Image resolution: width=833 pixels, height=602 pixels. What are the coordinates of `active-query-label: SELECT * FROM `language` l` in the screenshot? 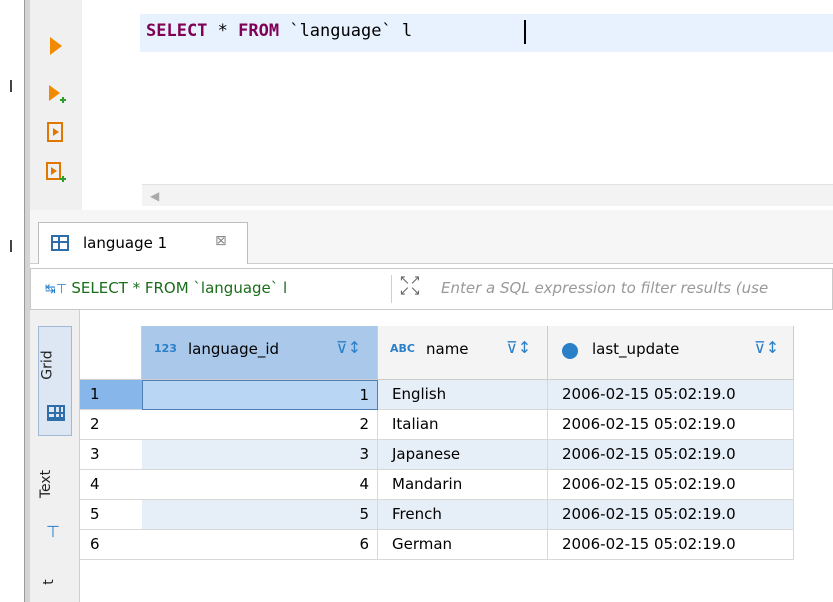 It's located at (179, 288).